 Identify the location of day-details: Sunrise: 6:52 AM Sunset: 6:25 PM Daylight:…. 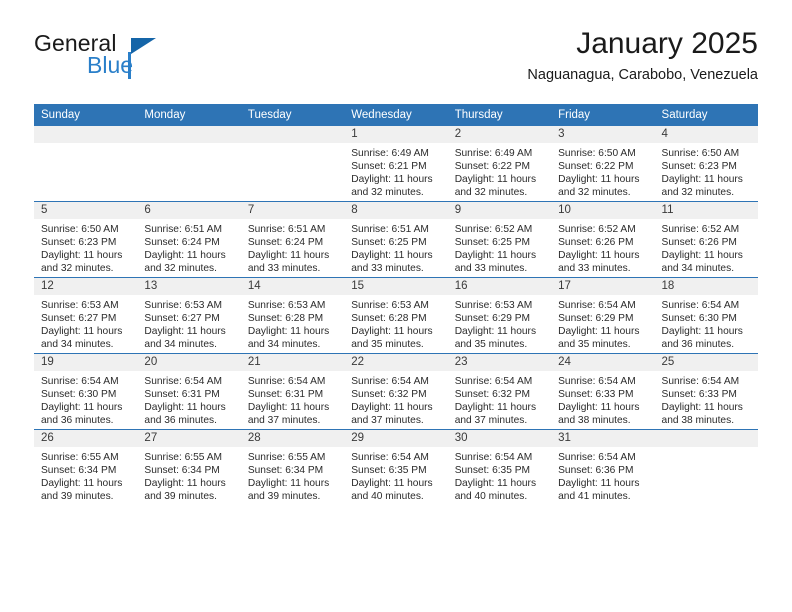
(499, 247).